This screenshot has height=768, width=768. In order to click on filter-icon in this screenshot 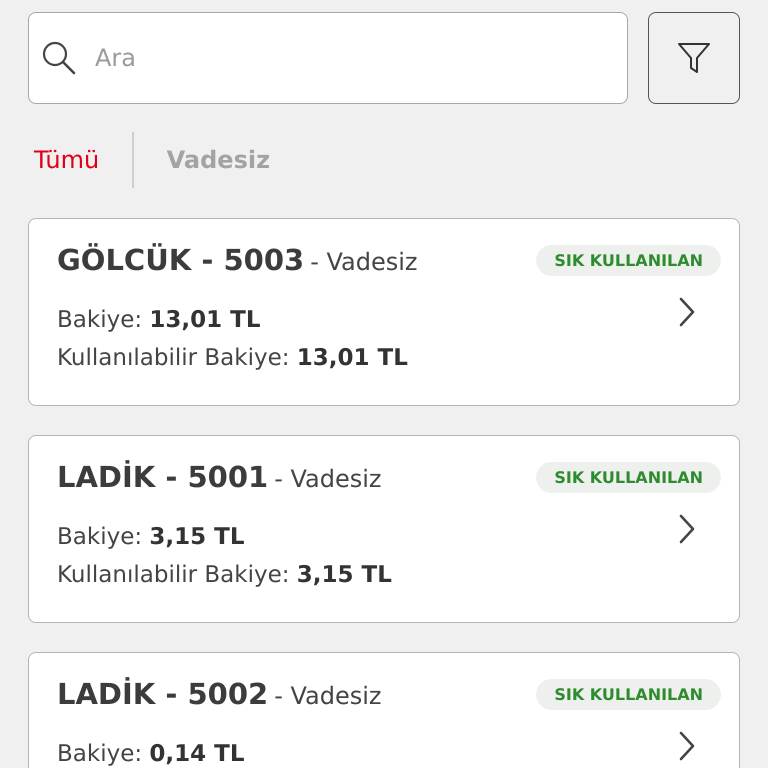, I will do `click(694, 58)`.